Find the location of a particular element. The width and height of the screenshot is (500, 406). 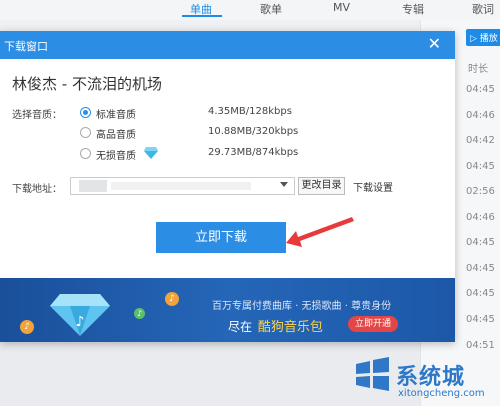

chevron-down-icon is located at coordinates (284, 184).